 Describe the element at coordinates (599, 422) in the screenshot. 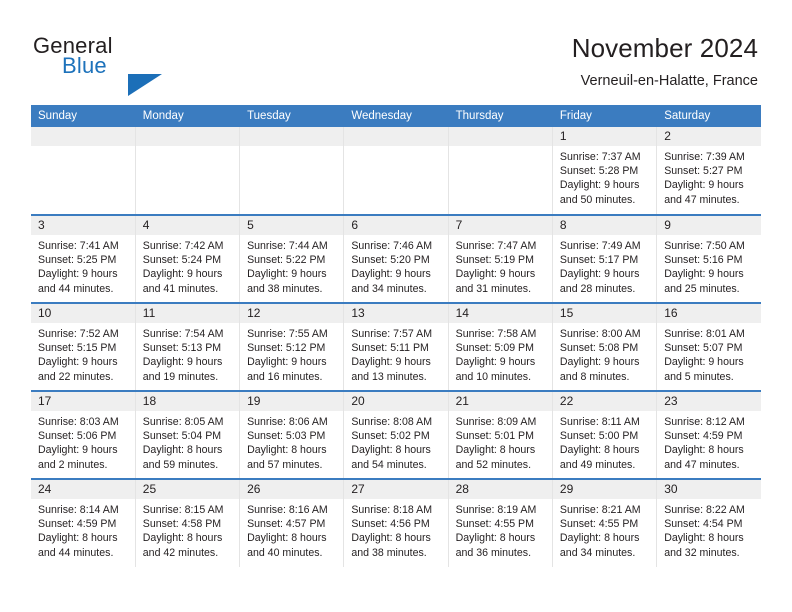

I see `day-detail-sunrise: Sunrise: 8:11 AM` at that location.